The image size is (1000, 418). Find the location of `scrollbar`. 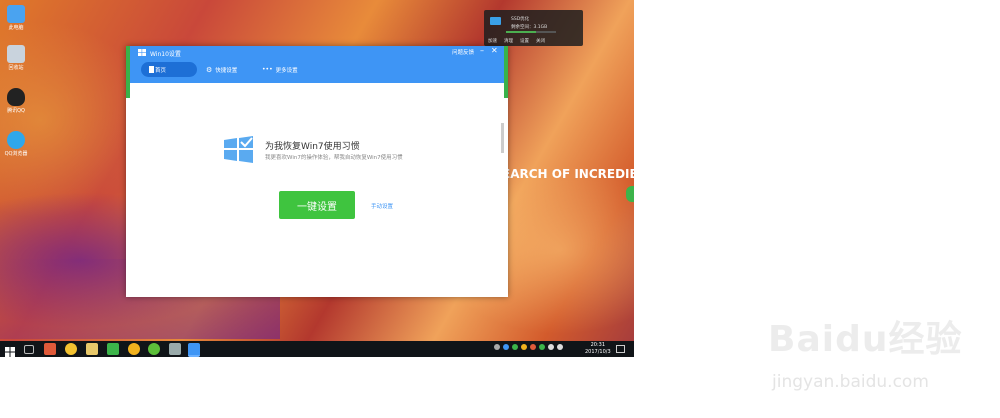

scrollbar is located at coordinates (502, 138).